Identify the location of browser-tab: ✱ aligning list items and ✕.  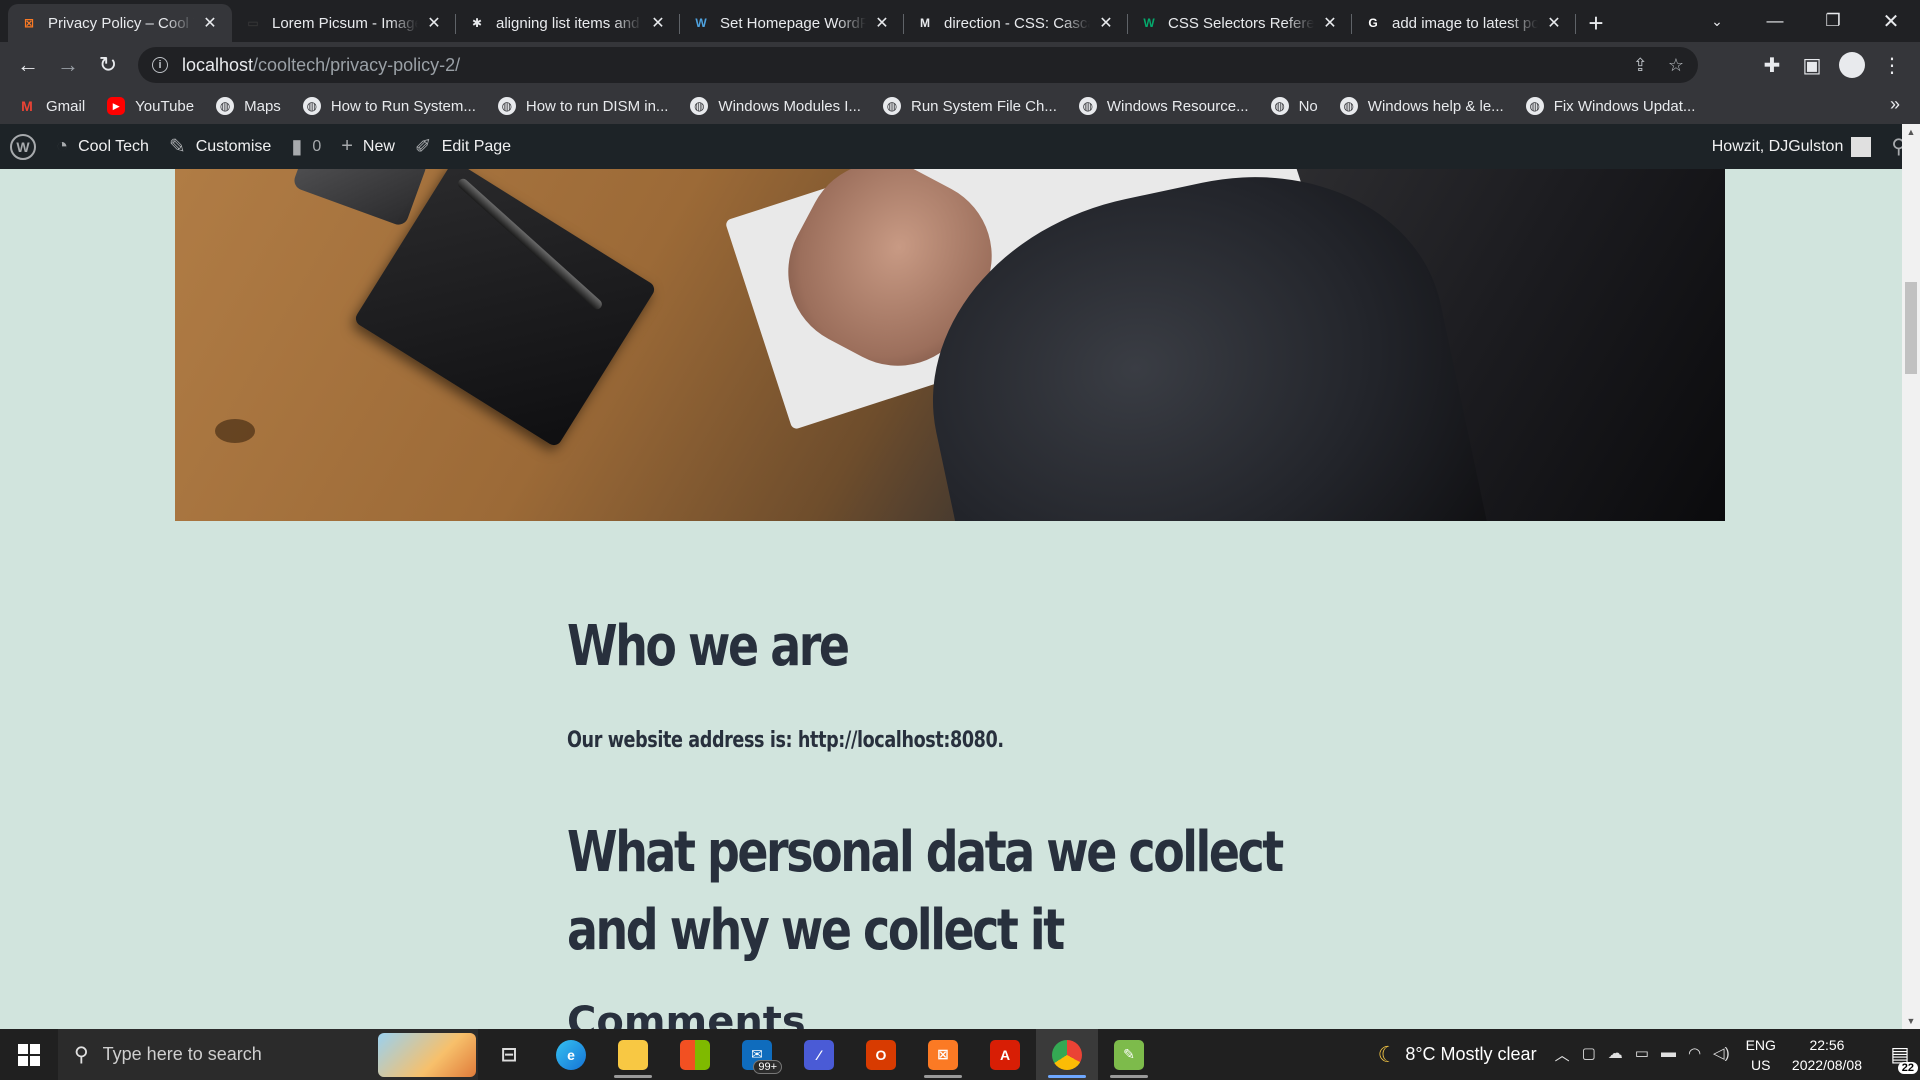
(568, 23).